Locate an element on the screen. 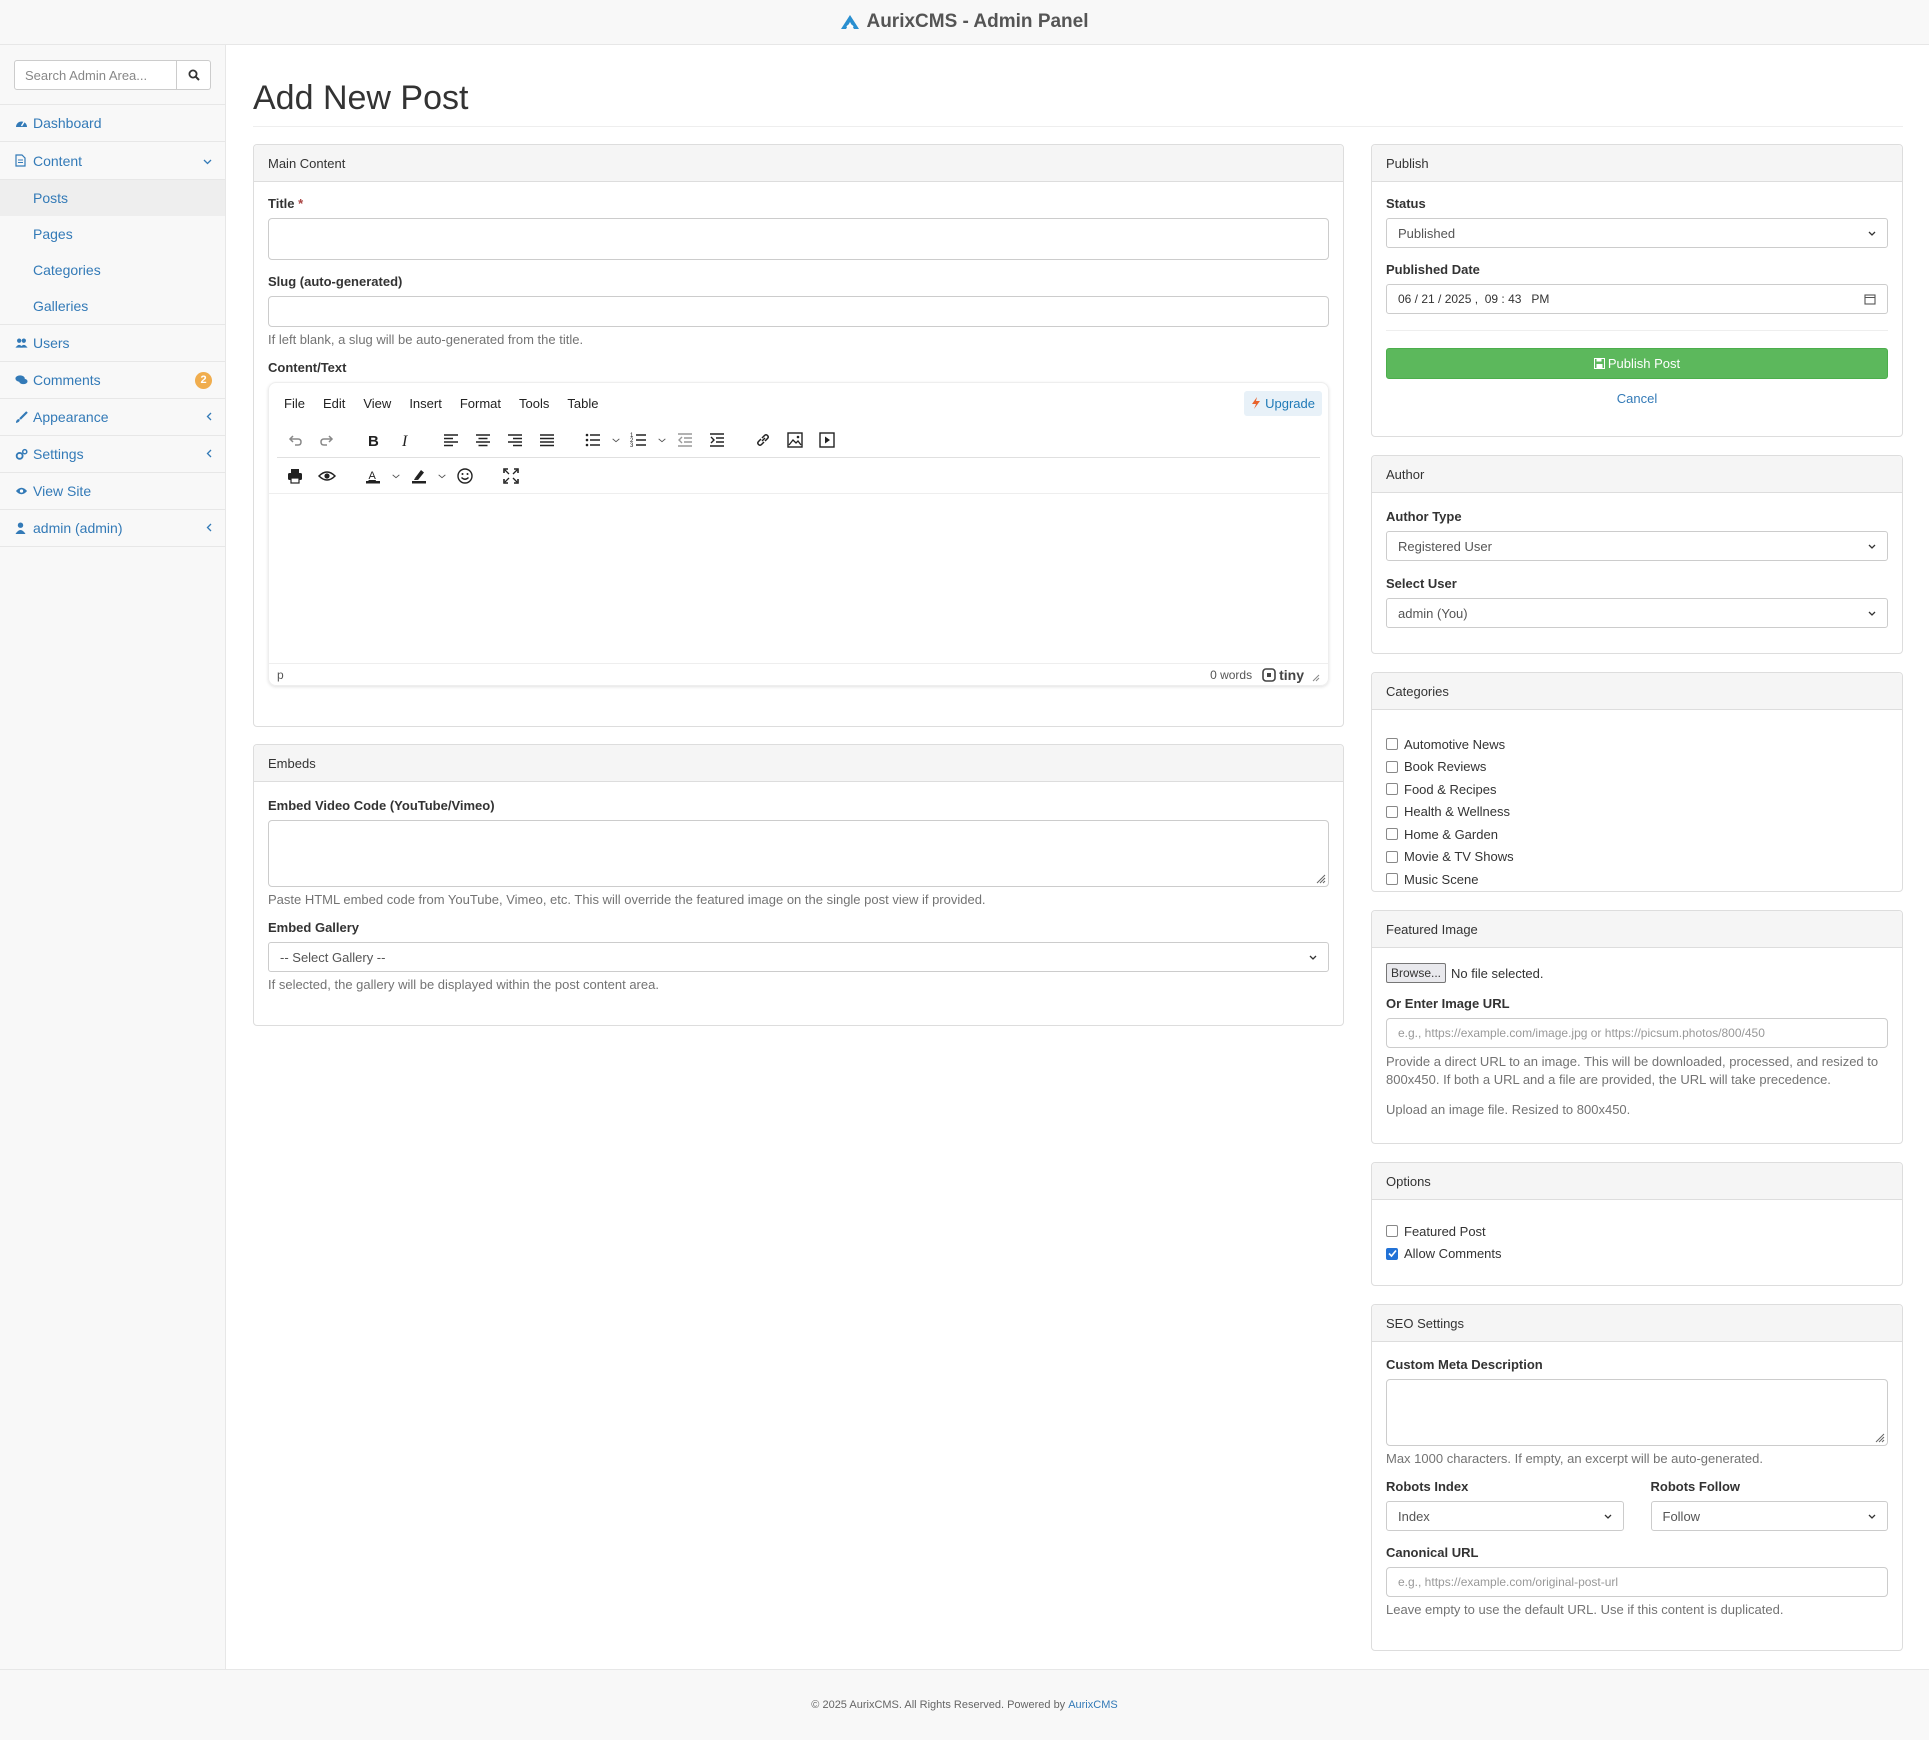  sidebar-item-posts: Posts is located at coordinates (112, 198).